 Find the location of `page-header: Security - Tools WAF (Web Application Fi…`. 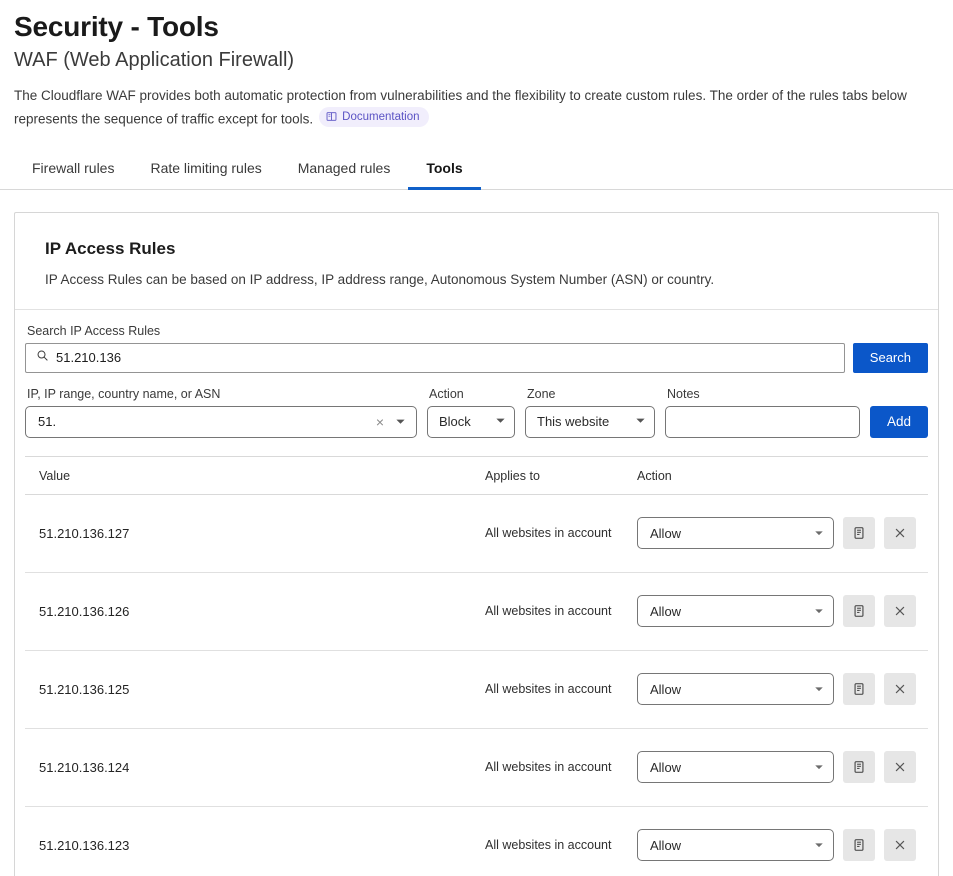

page-header: Security - Tools WAF (Web Application Fi… is located at coordinates (476, 65).